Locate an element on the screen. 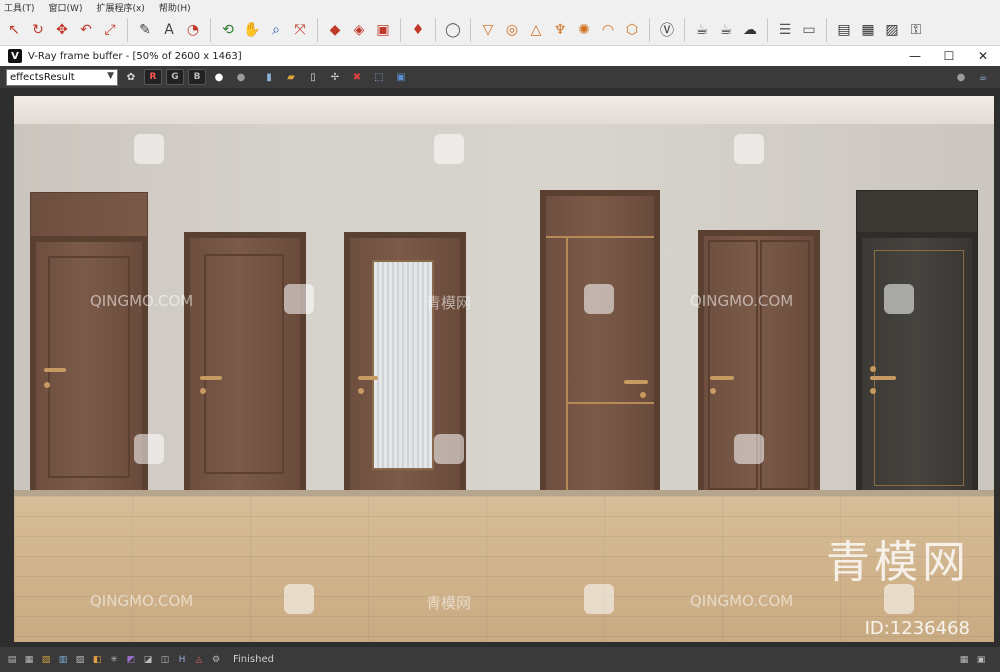  vfb-icon: ▦ is located at coordinates (868, 30).